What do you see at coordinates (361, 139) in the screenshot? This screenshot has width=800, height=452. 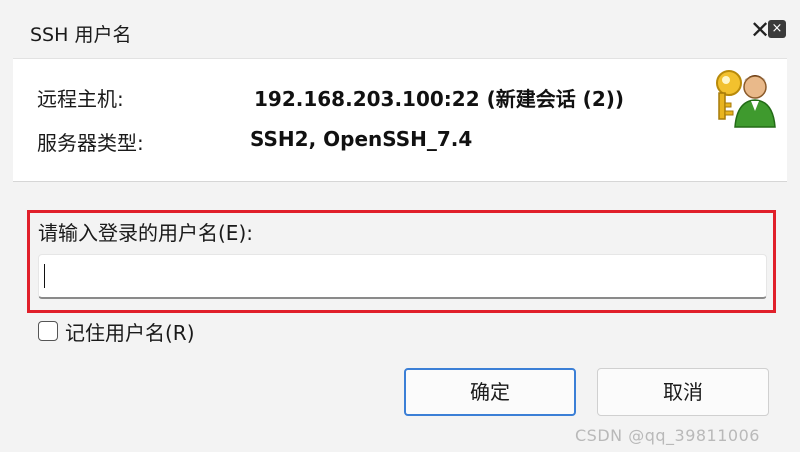 I see `server-type-value: SSH2, OpenSSH_7.4` at bounding box center [361, 139].